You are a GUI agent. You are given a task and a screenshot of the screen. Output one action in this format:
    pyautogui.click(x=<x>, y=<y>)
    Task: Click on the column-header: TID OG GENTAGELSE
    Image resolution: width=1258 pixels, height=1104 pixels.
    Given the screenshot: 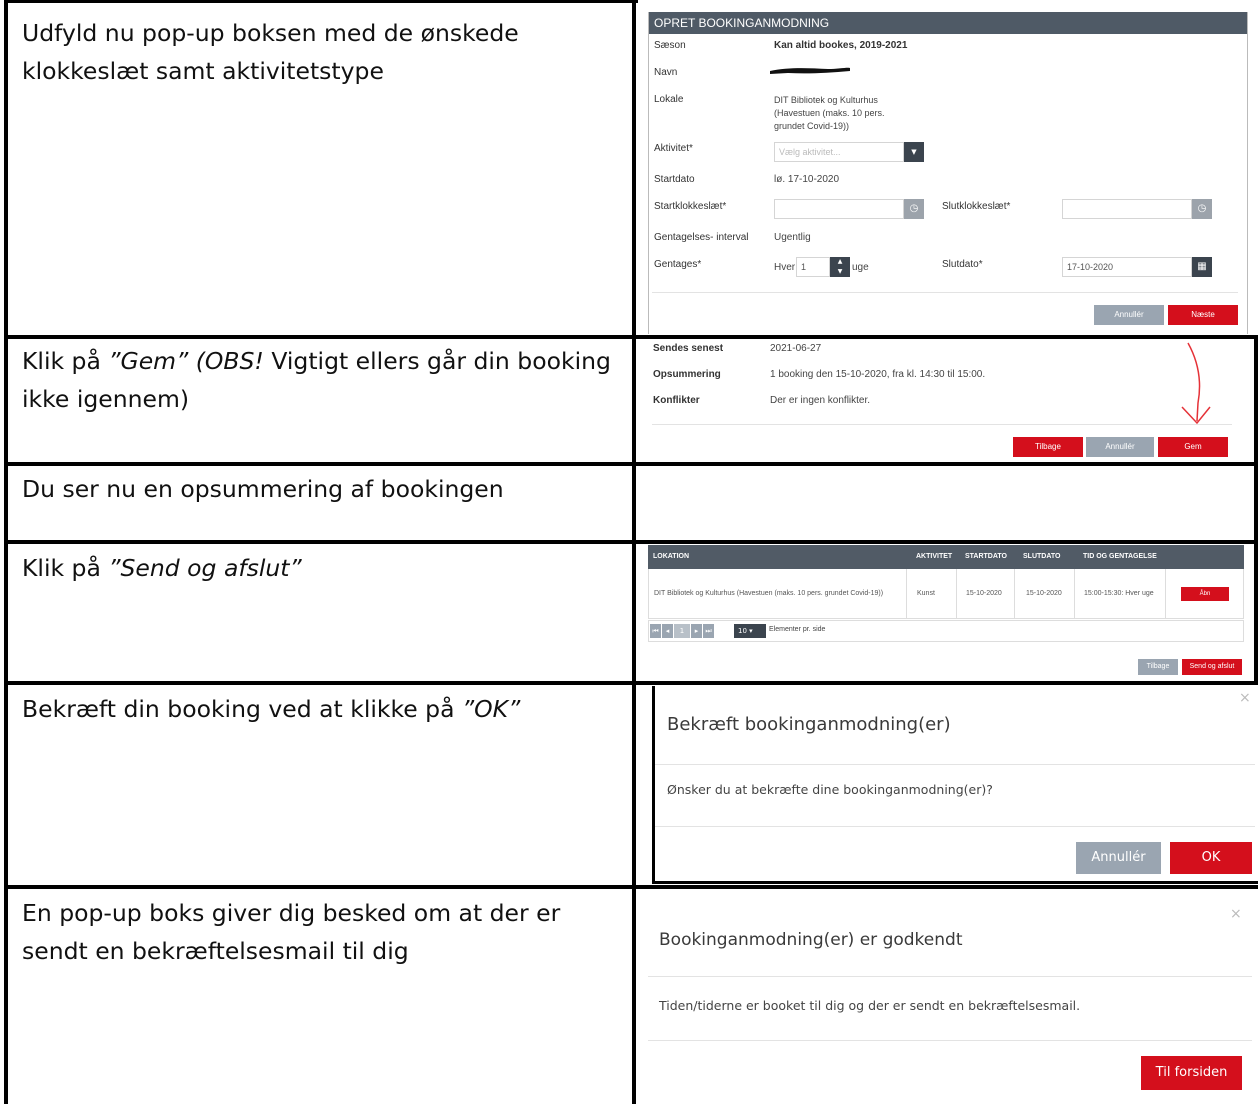 What is the action you would take?
    pyautogui.click(x=1120, y=556)
    